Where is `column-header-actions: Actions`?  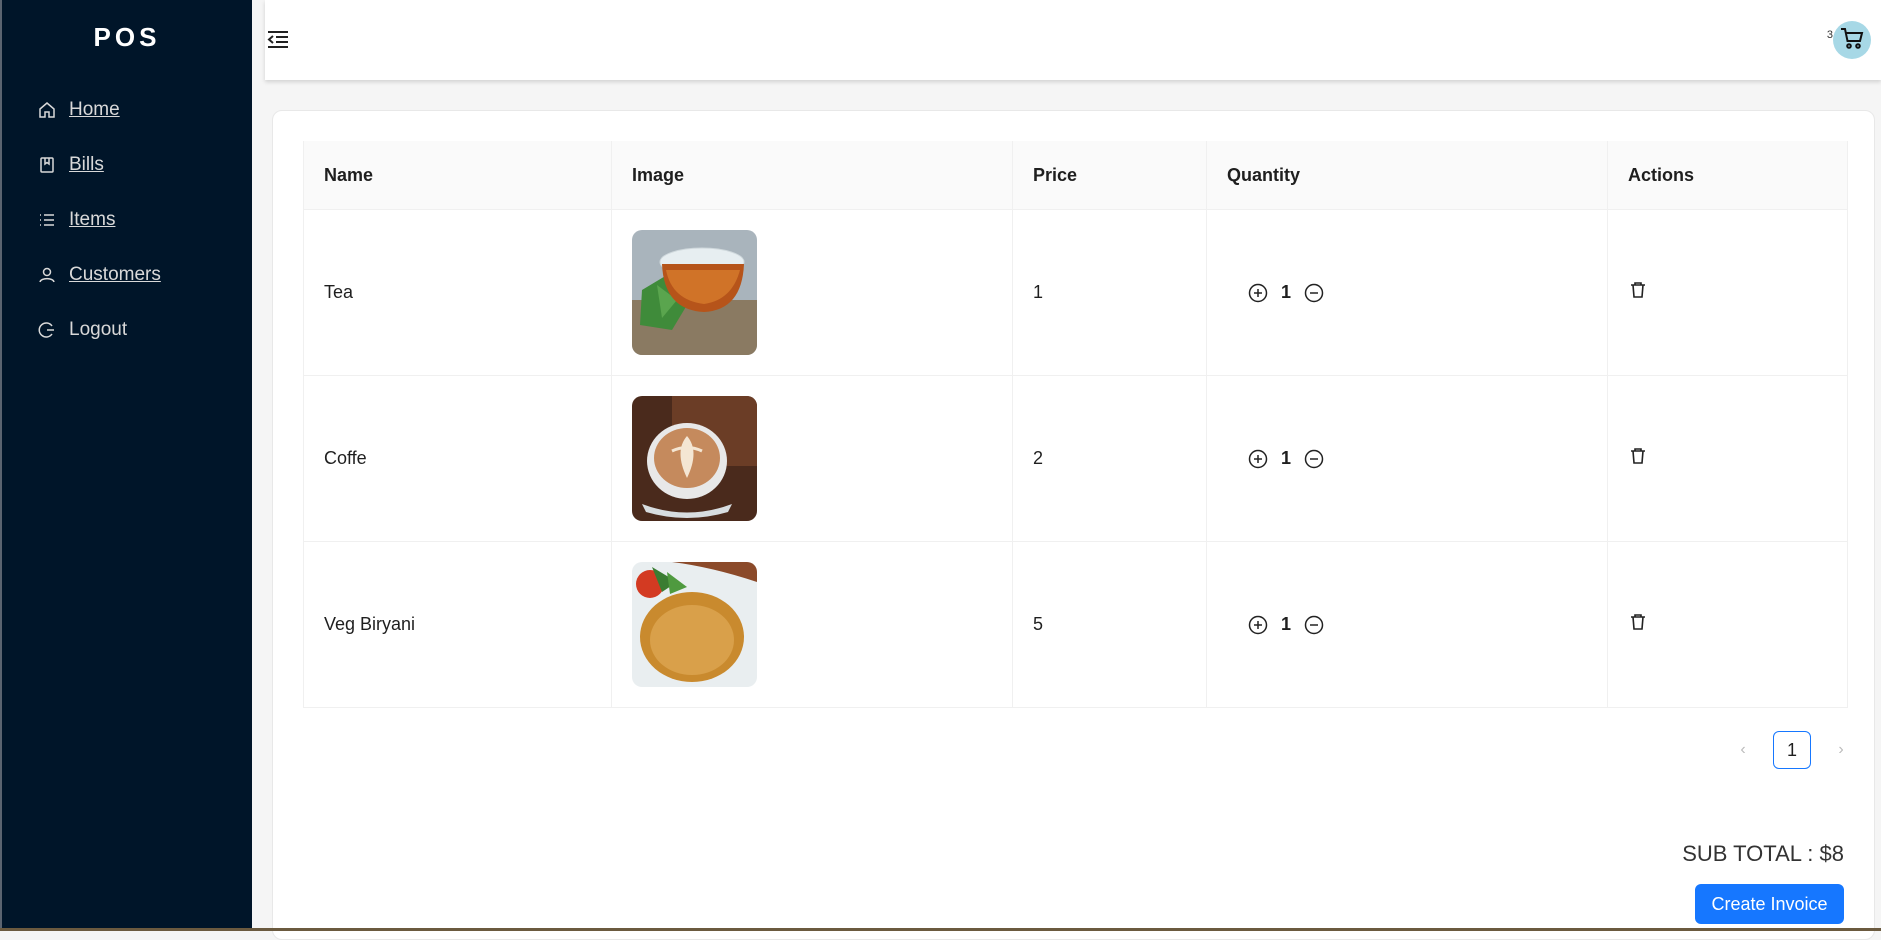 column-header-actions: Actions is located at coordinates (1727, 175).